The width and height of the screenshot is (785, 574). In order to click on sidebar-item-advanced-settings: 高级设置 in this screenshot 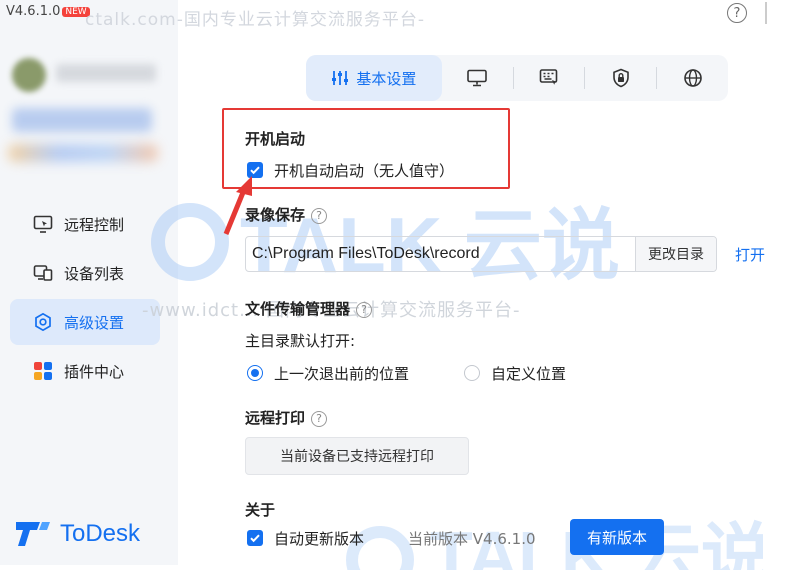, I will do `click(85, 322)`.